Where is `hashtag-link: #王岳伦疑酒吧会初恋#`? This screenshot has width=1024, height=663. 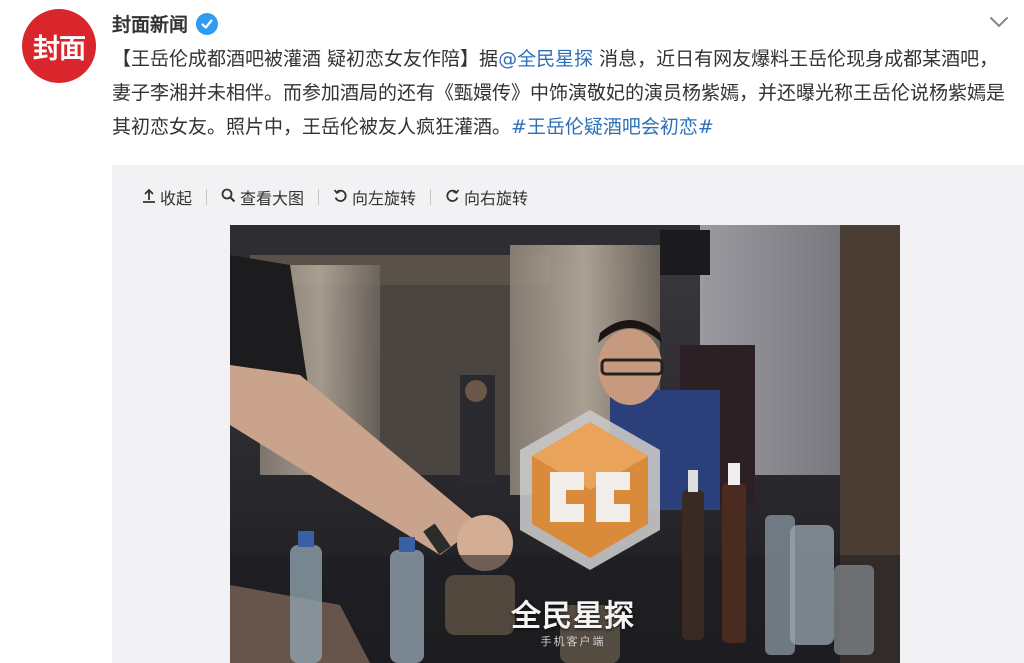 hashtag-link: #王岳伦疑酒吧会初恋# is located at coordinates (612, 127).